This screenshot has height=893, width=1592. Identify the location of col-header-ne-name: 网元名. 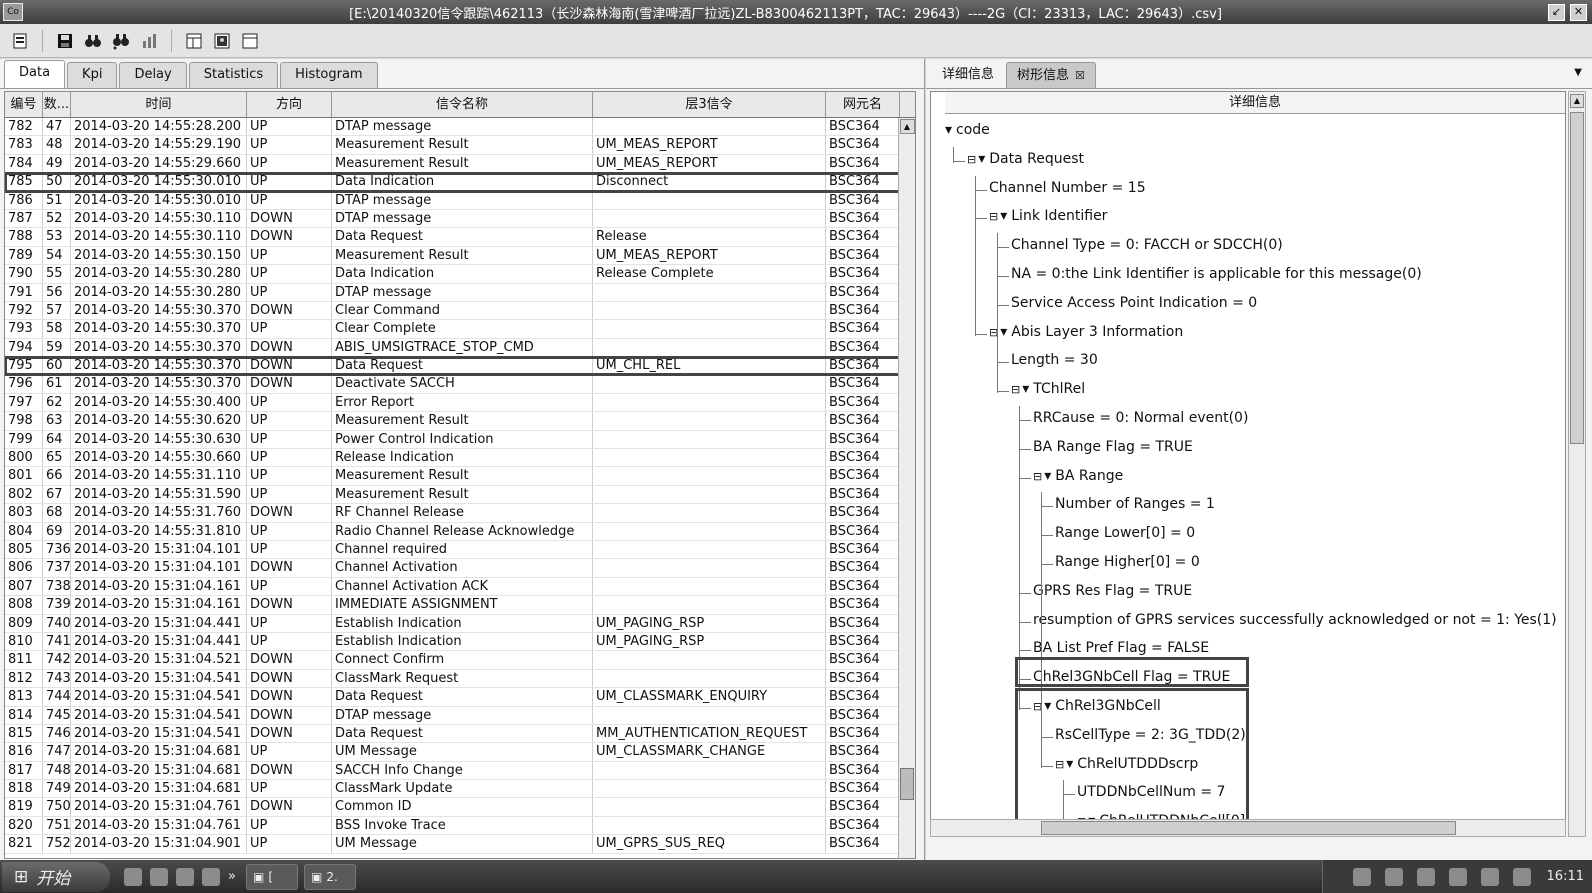
(863, 104).